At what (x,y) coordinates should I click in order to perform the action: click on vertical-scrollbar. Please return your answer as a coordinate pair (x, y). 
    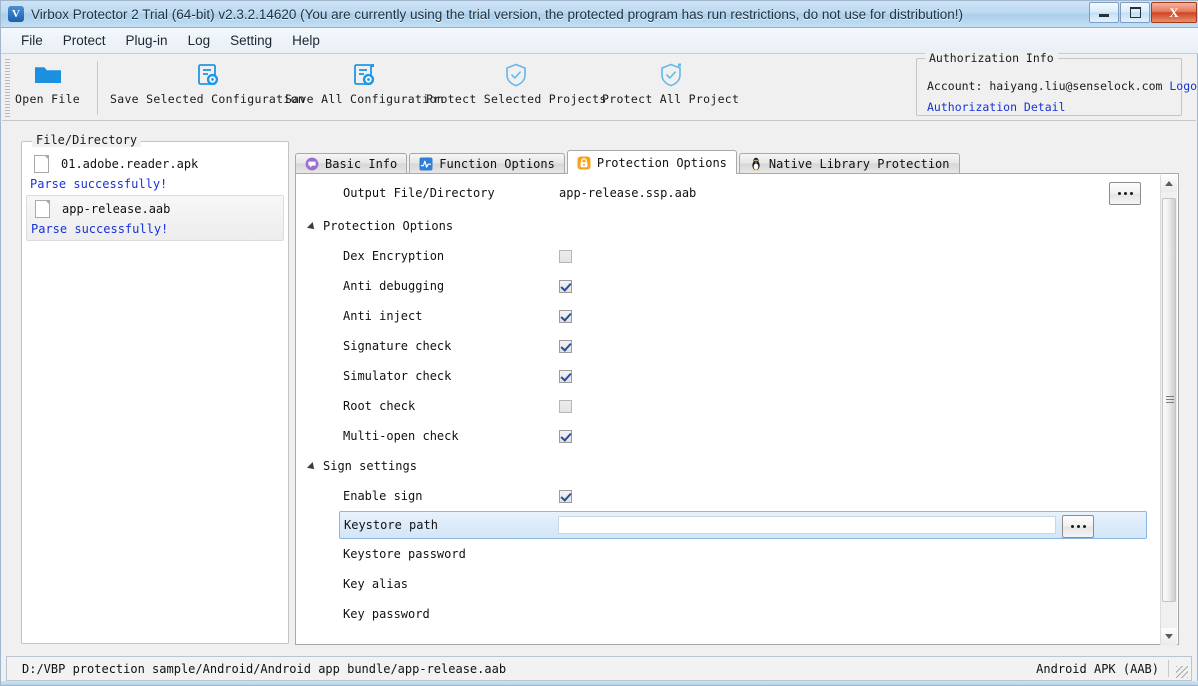
    Looking at the image, I should click on (1168, 410).